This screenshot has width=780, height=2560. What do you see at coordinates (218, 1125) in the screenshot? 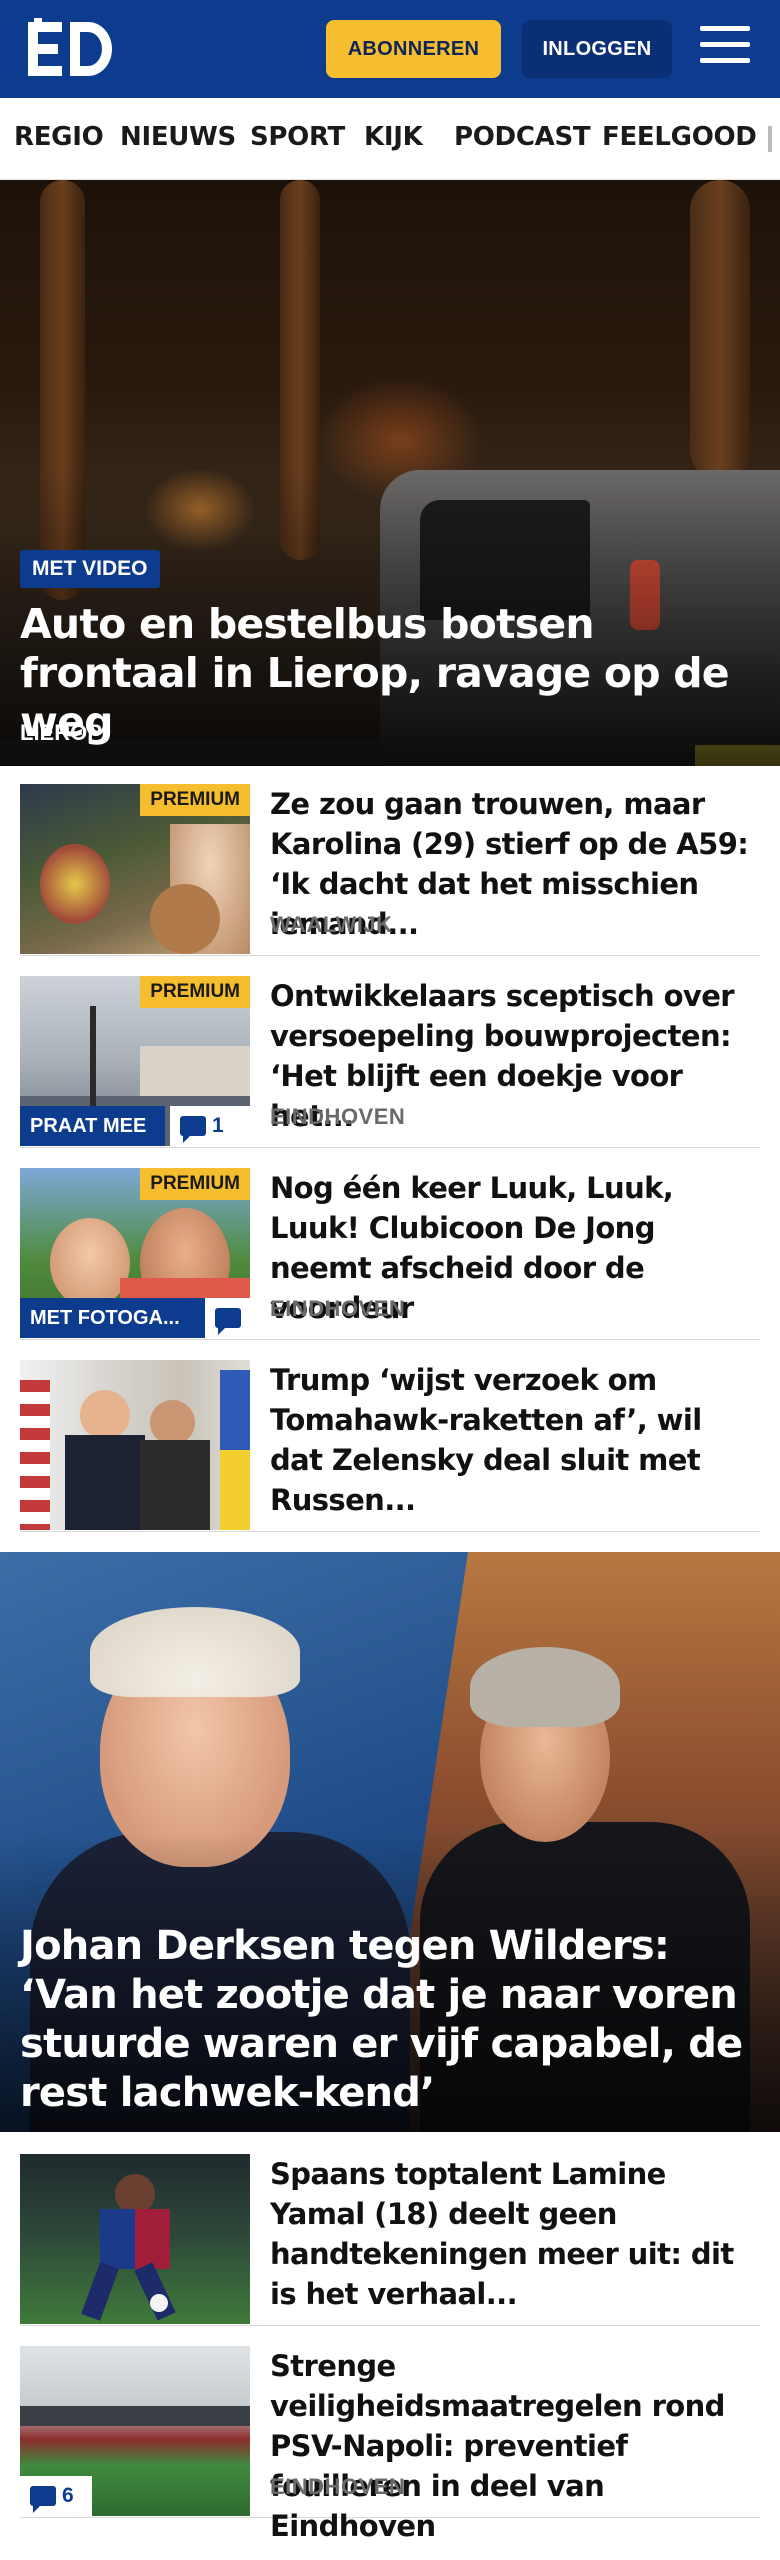
I see `comment-count-value: 1` at bounding box center [218, 1125].